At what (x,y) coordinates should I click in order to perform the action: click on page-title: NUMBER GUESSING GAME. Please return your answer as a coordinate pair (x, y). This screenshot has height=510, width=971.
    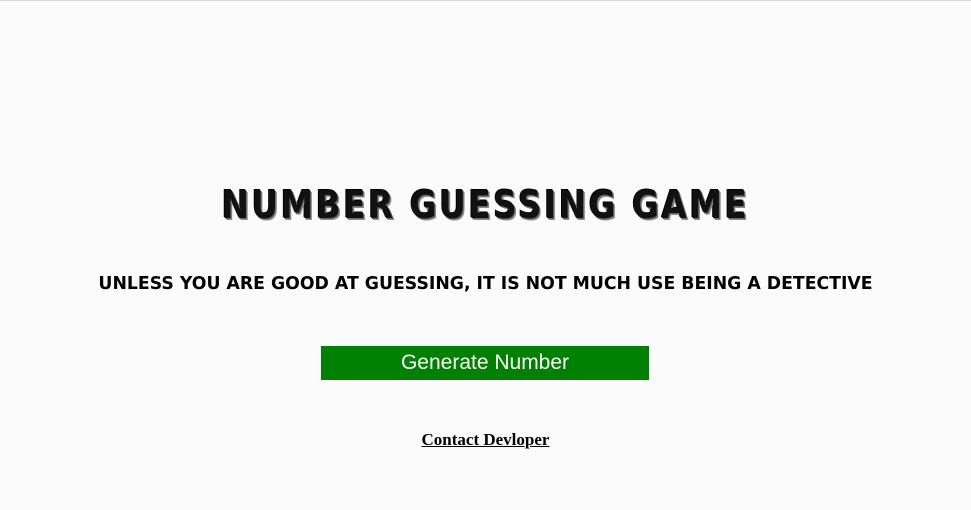
    Looking at the image, I should click on (485, 205).